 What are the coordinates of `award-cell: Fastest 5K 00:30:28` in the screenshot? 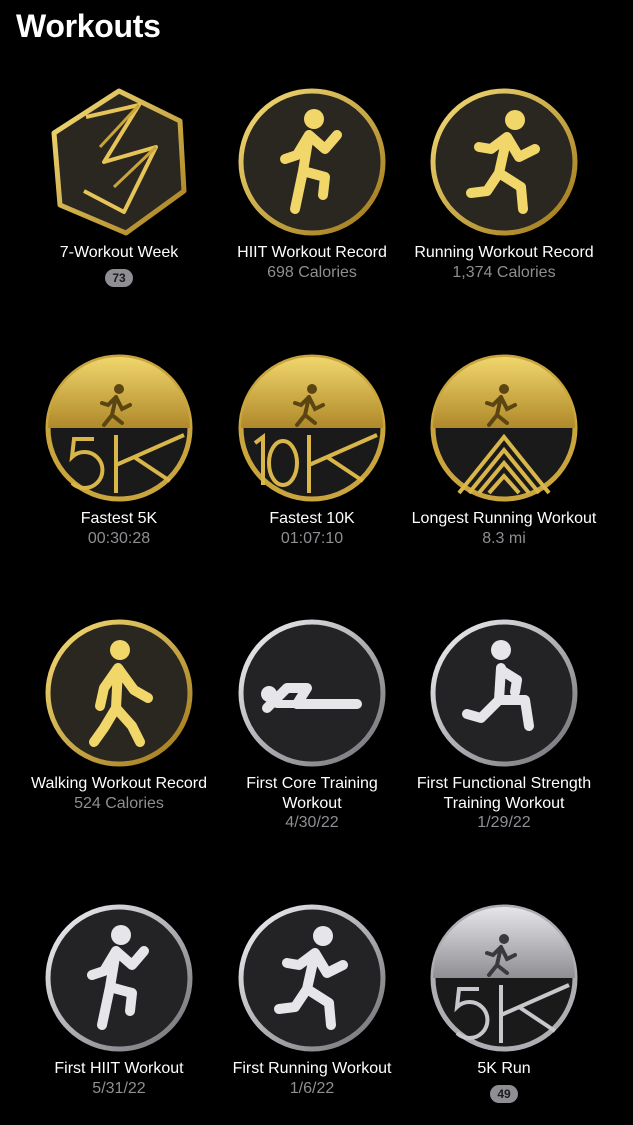 It's located at (119, 450).